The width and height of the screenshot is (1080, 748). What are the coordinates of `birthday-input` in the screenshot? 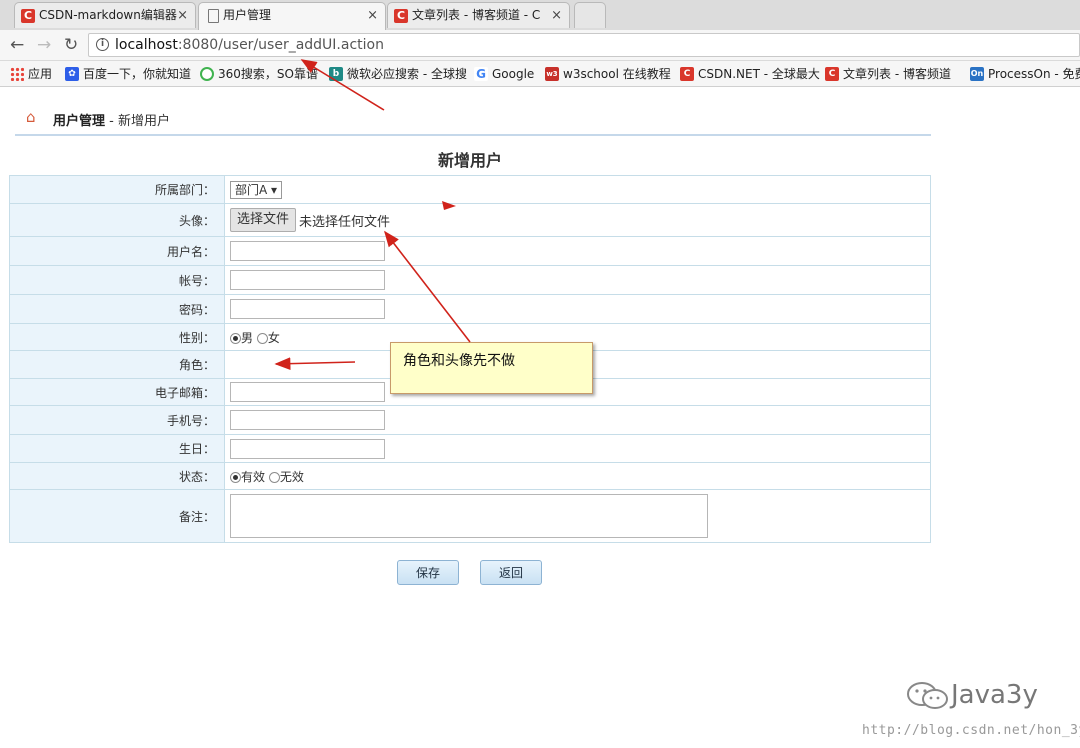 It's located at (307, 448).